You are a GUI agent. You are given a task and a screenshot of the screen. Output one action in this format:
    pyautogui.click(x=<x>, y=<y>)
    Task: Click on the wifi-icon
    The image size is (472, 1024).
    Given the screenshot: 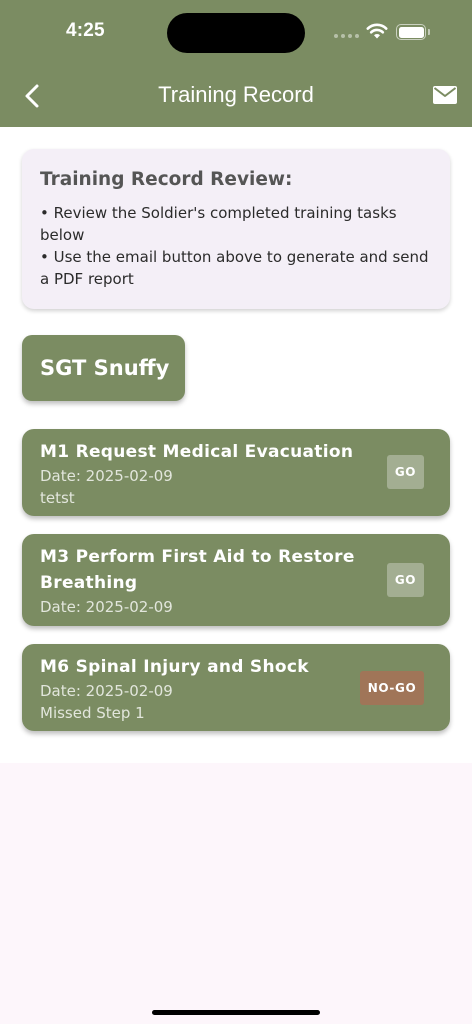 What is the action you would take?
    pyautogui.click(x=377, y=31)
    